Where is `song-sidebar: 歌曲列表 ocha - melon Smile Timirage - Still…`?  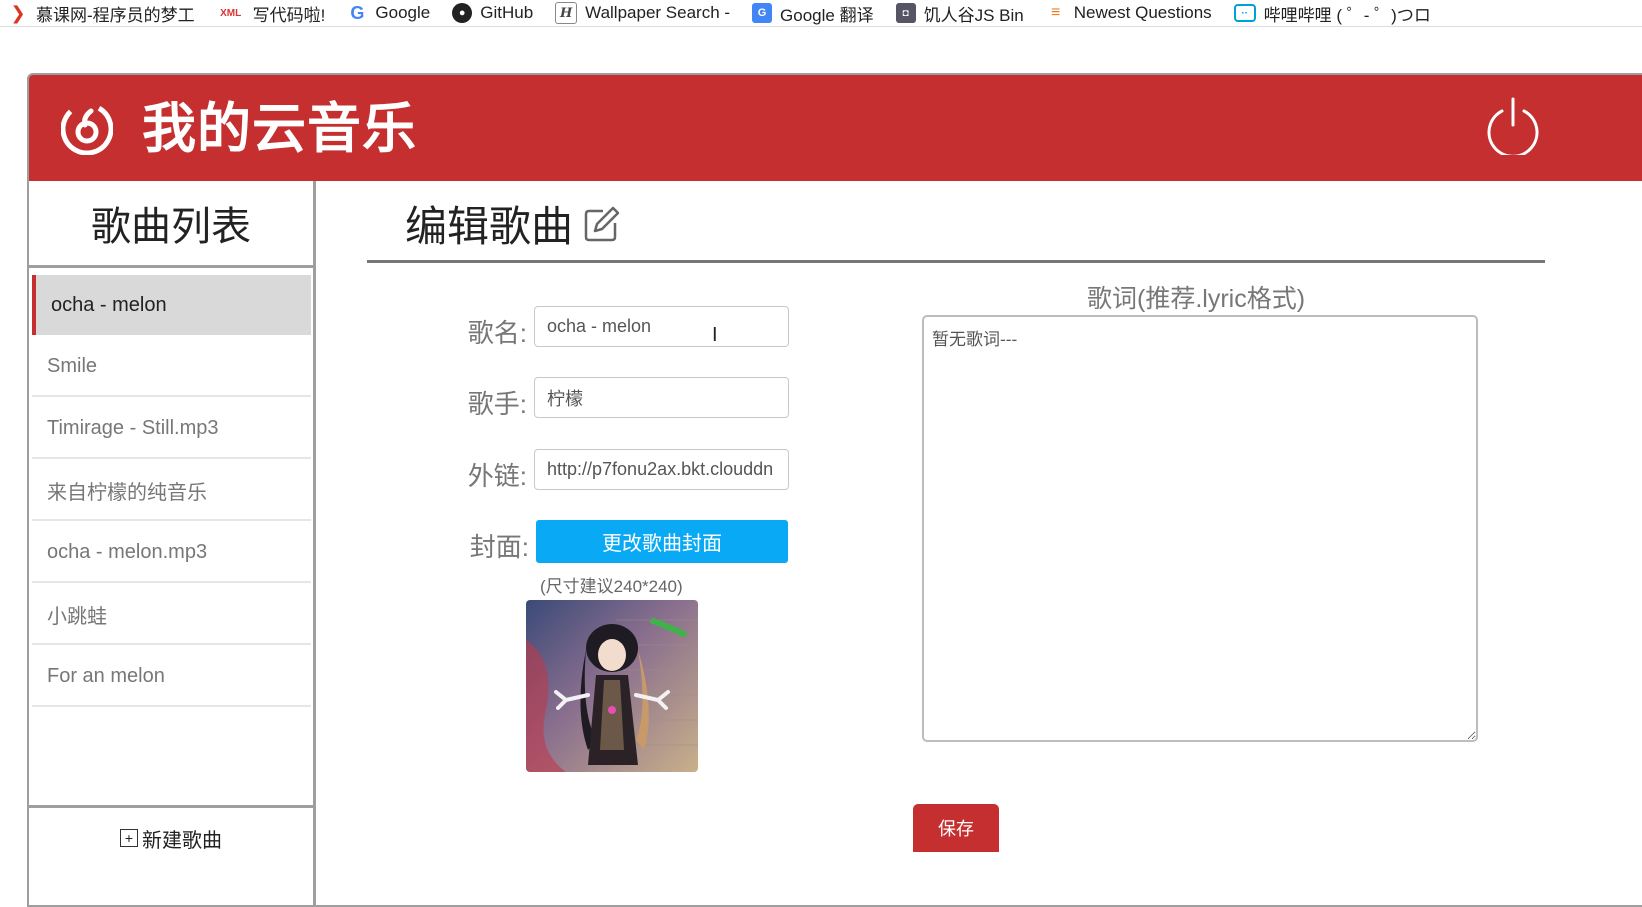 song-sidebar: 歌曲列表 ocha - melon Smile Timirage - Still… is located at coordinates (172, 543).